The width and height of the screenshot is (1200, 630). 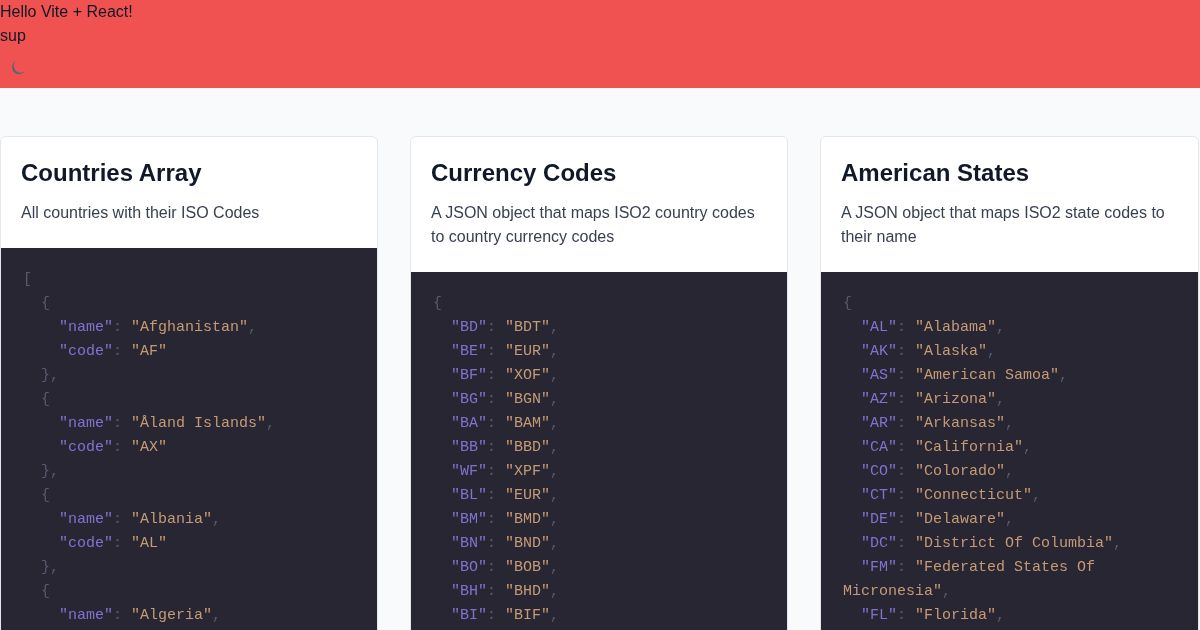 I want to click on code-line: "BL": "EUR",, so click(x=505, y=496).